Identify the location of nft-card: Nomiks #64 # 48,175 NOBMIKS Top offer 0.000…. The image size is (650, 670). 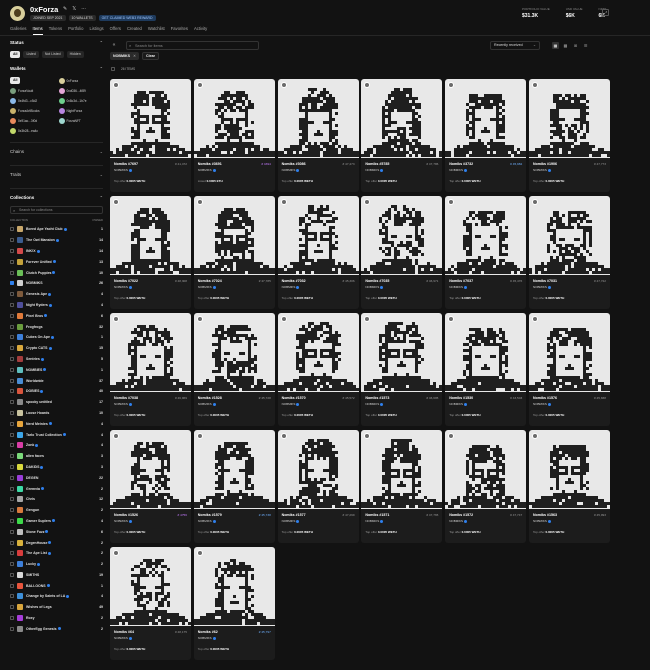
(150, 603).